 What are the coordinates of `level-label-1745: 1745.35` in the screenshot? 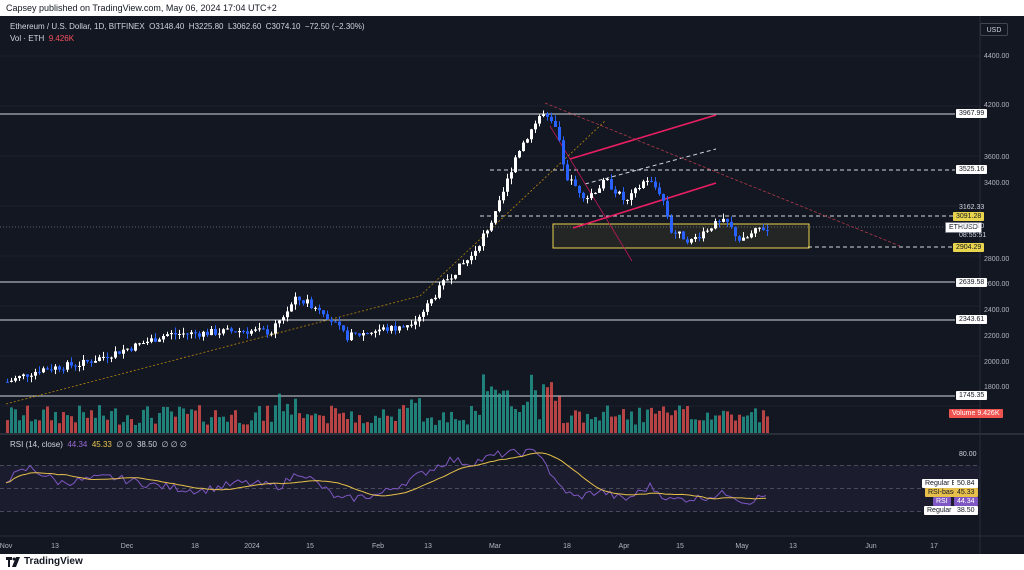 It's located at (972, 395).